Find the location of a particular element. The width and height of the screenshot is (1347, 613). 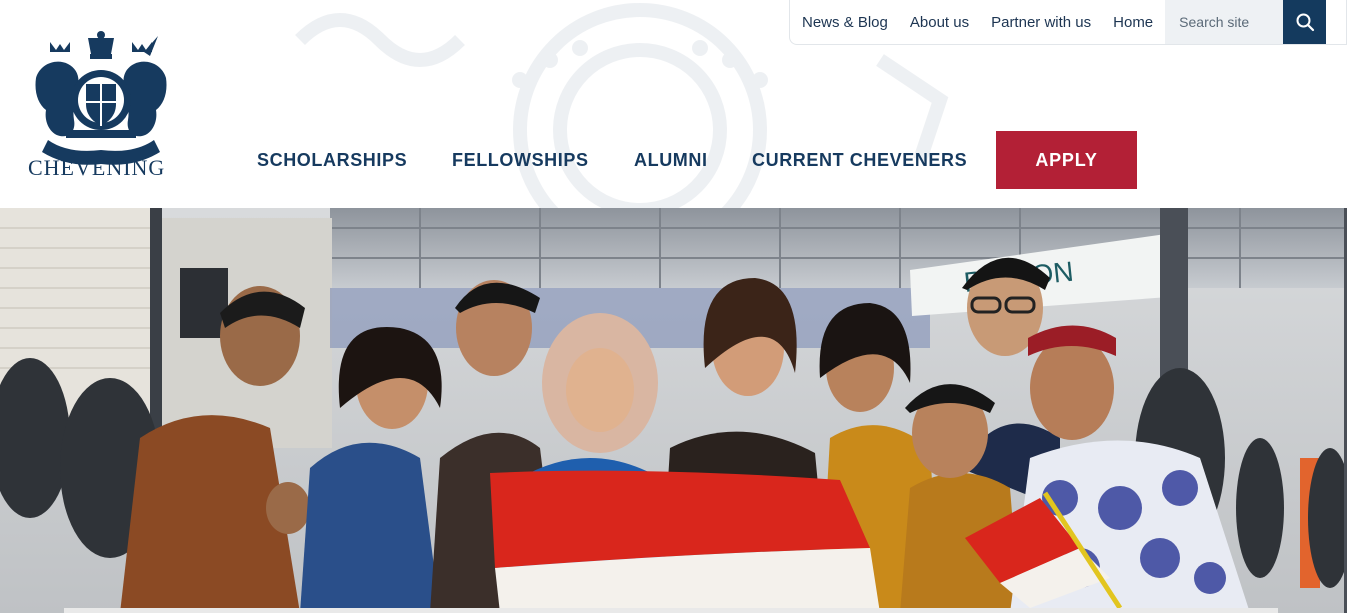

nav-fellowships: FELLOWSHIPS is located at coordinates (520, 160).